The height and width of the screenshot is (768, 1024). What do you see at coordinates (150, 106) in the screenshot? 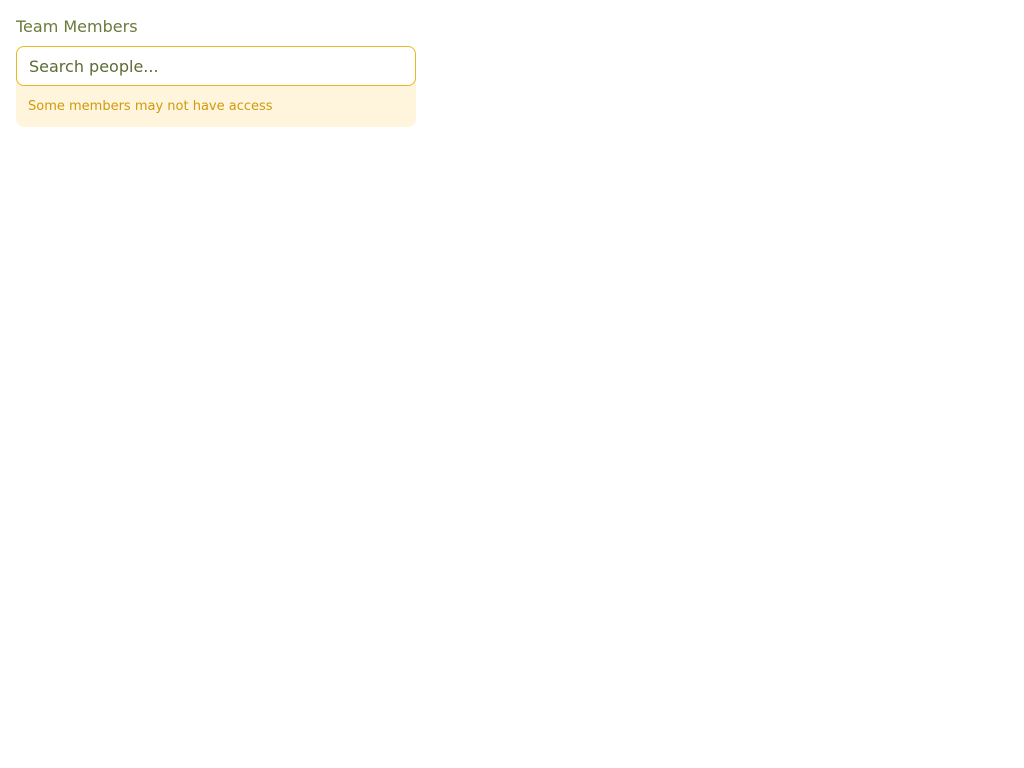
I see `access-warning-text: Some members may not have access` at bounding box center [150, 106].